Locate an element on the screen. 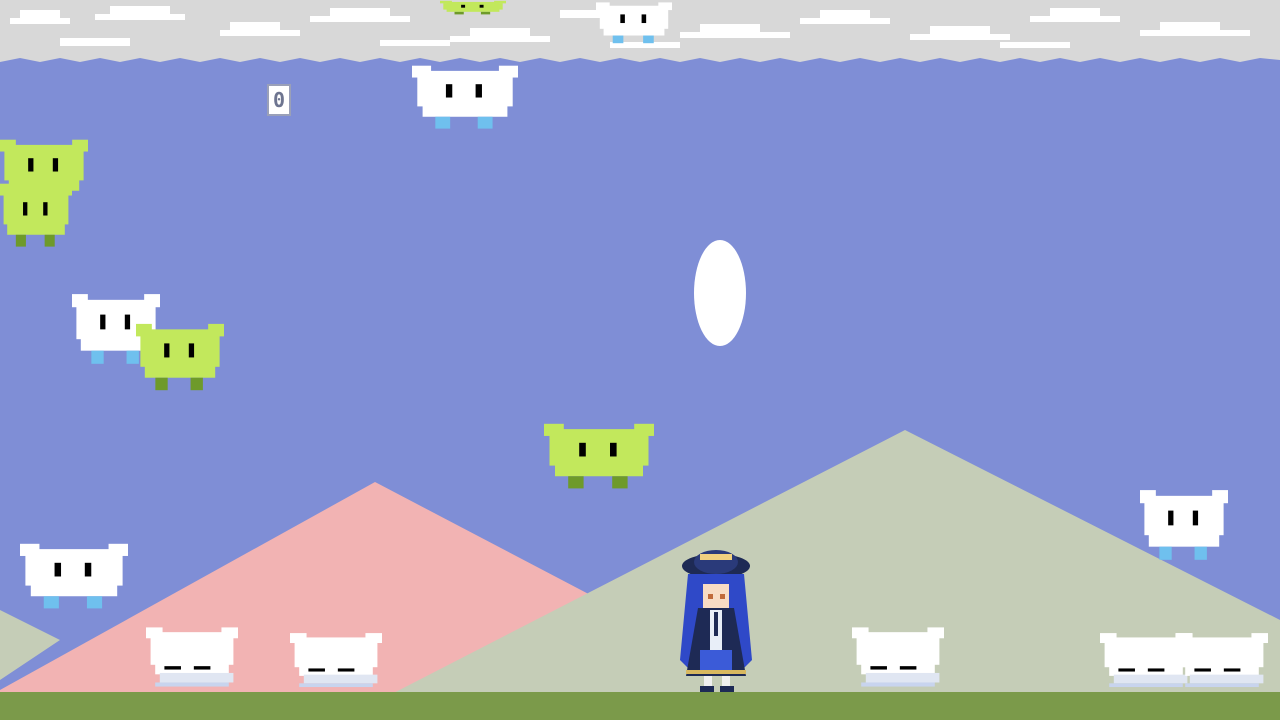 This screenshot has width=1280, height=720. score-counter: 0 is located at coordinates (279, 100).